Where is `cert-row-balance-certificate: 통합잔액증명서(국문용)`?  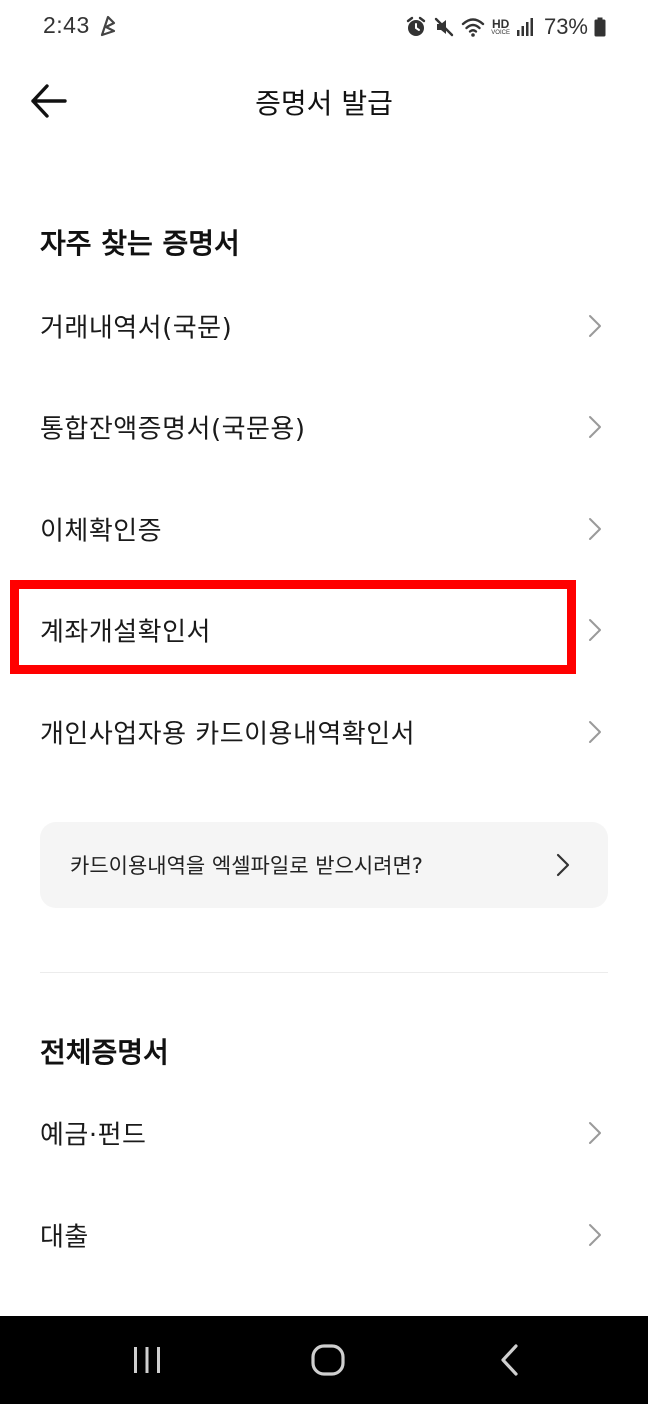
cert-row-balance-certificate: 통합잔액증명서(국문용) is located at coordinates (324, 427).